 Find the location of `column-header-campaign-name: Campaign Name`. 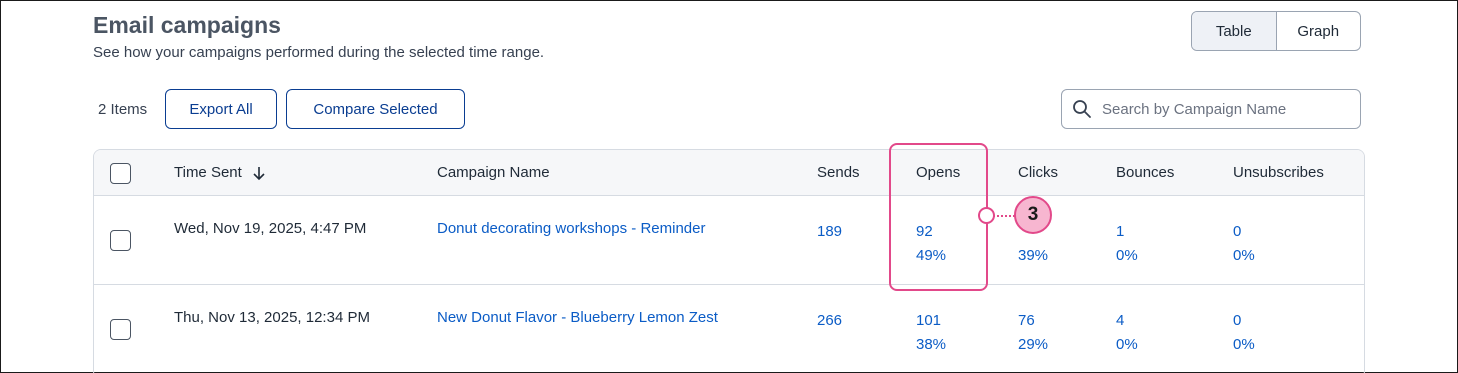

column-header-campaign-name: Campaign Name is located at coordinates (493, 172).